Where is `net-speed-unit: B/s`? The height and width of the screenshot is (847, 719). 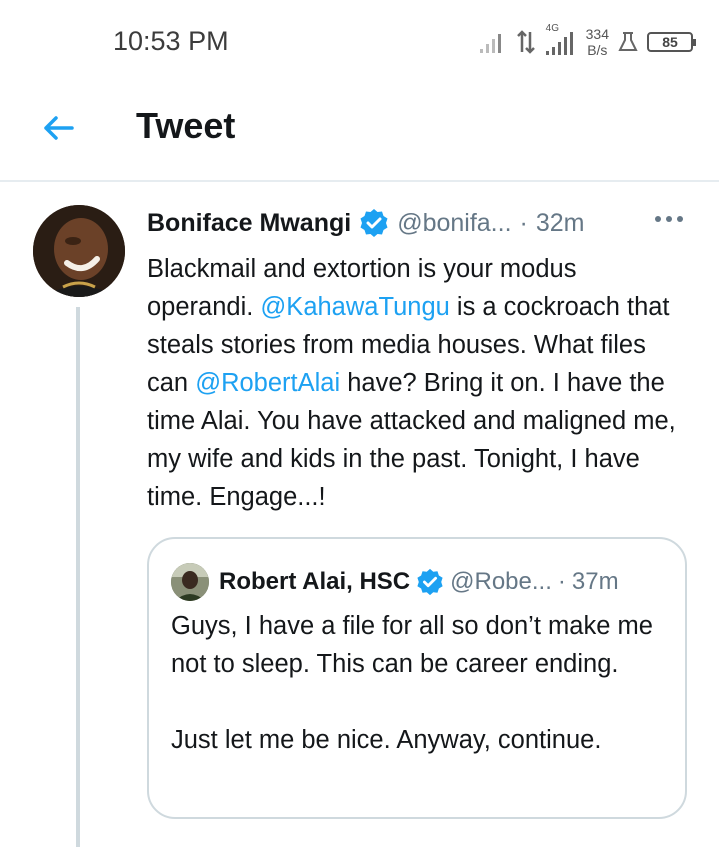 net-speed-unit: B/s is located at coordinates (597, 50).